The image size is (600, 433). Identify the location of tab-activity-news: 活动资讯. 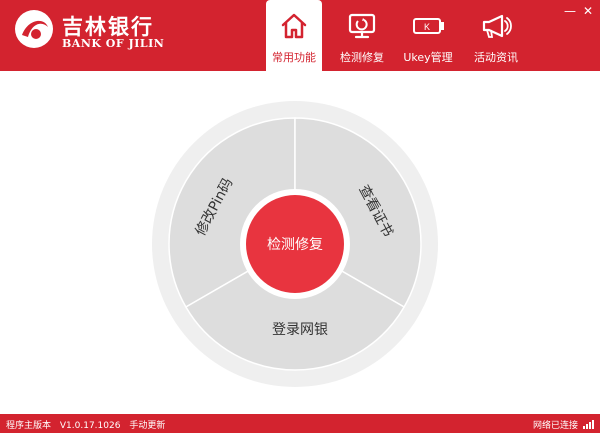
(496, 35).